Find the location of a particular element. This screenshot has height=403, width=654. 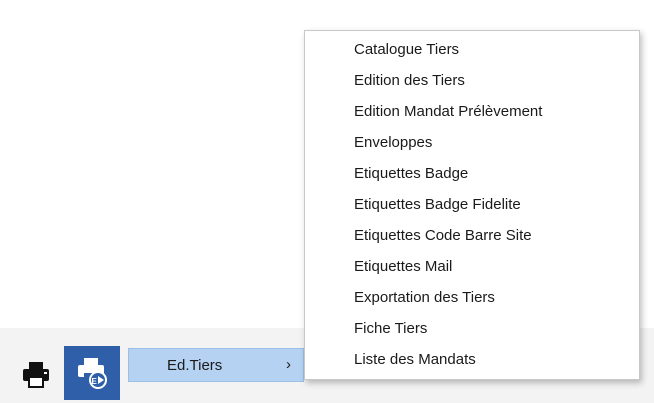

menu-item-etiquettes-badge: Etiquettes Badge is located at coordinates (472, 173).